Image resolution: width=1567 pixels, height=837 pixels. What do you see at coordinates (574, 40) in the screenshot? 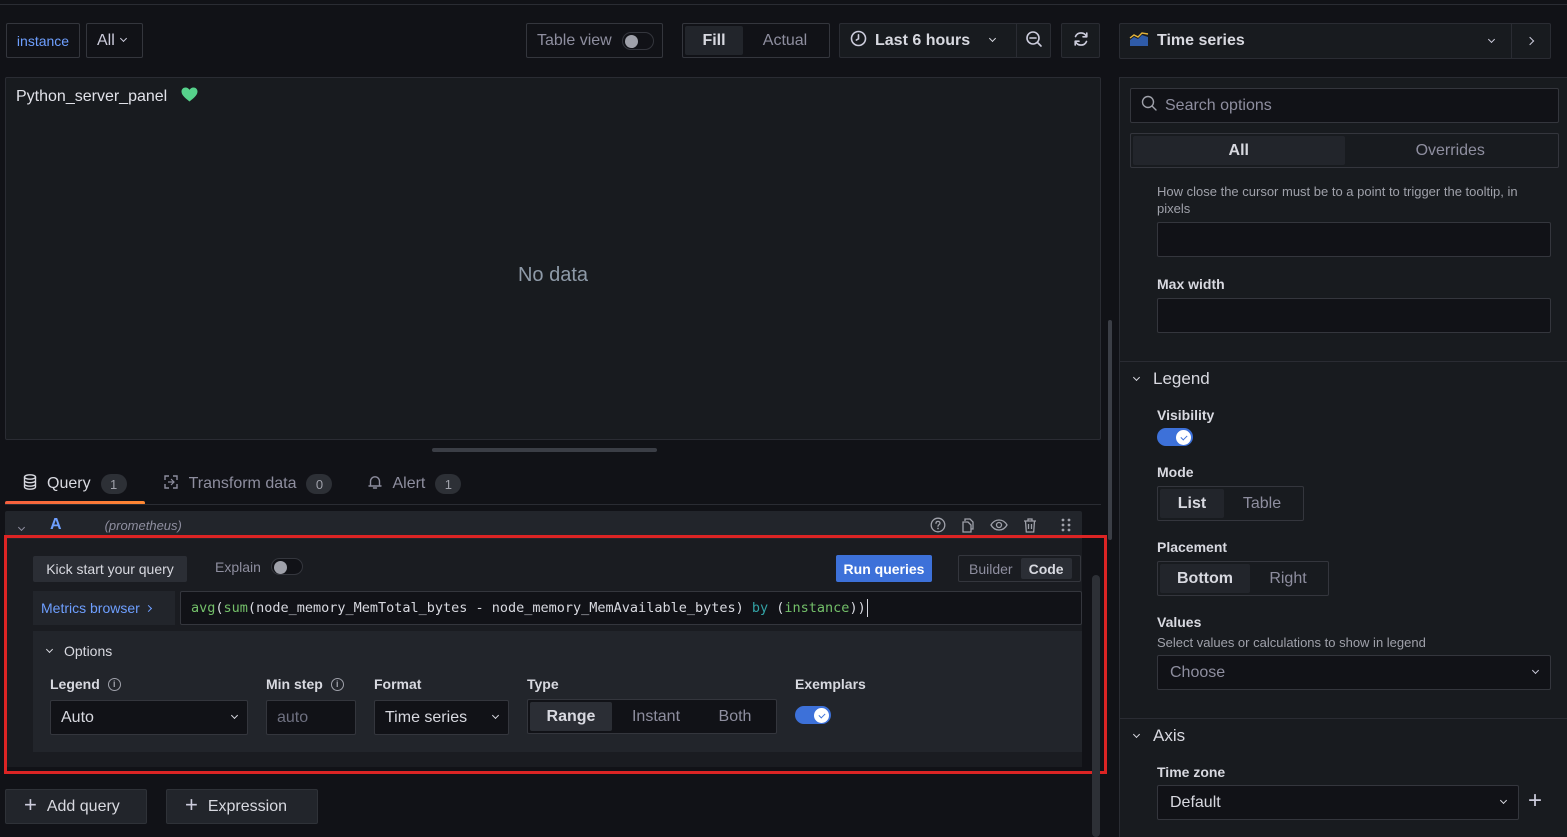
I see `table-view-label: Table view` at bounding box center [574, 40].